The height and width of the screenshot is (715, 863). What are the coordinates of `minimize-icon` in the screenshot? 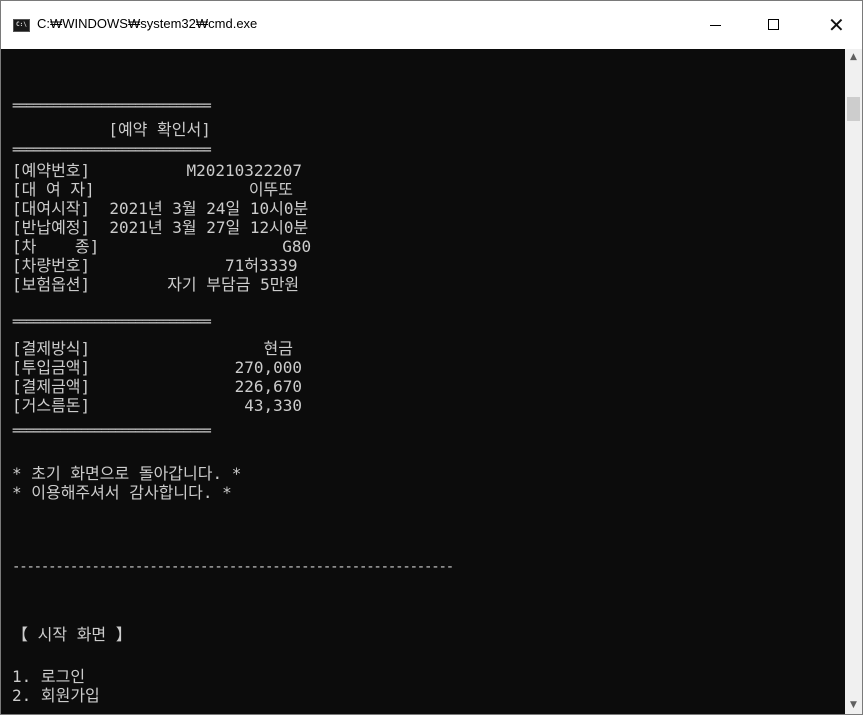 It's located at (715, 25).